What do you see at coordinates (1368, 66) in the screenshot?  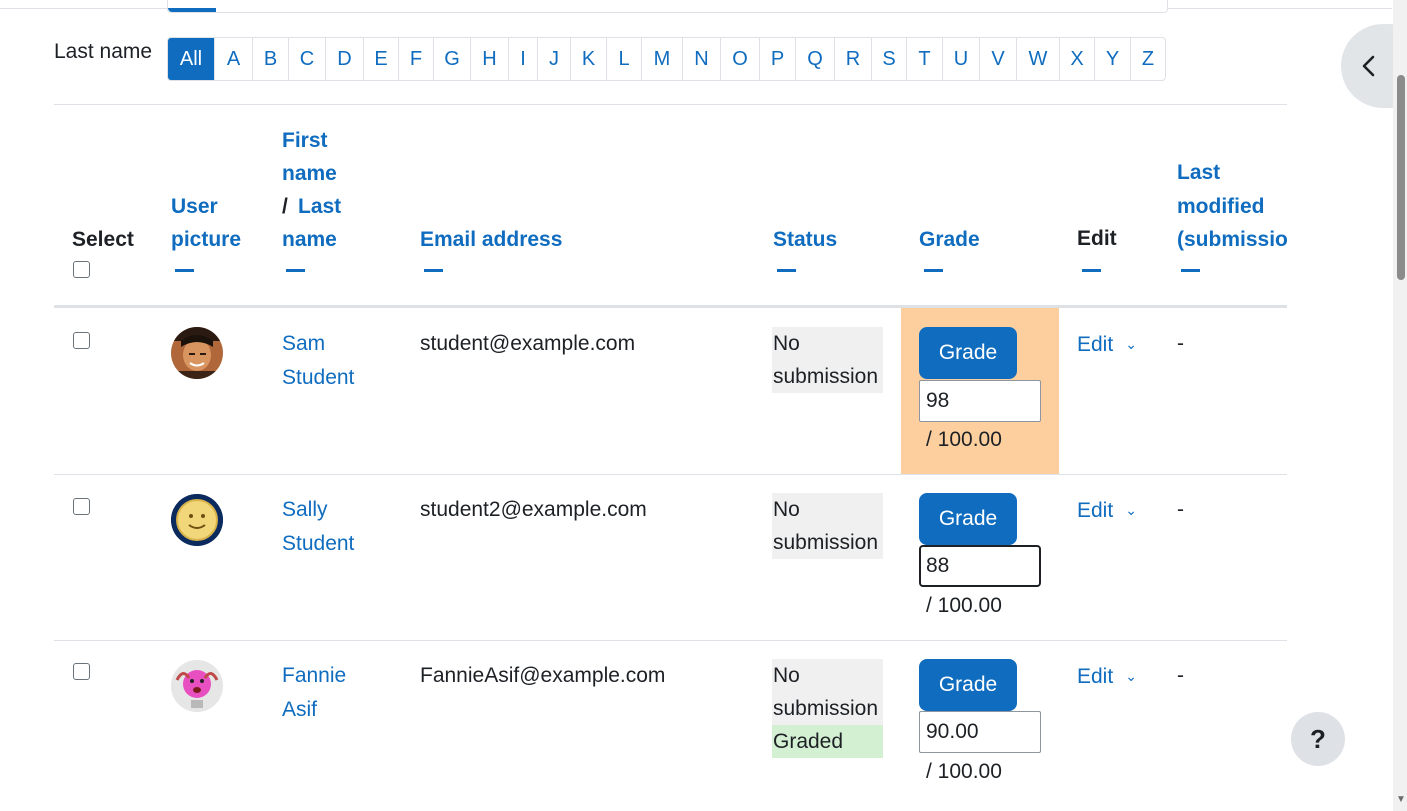 I see `chevron-left-icon` at bounding box center [1368, 66].